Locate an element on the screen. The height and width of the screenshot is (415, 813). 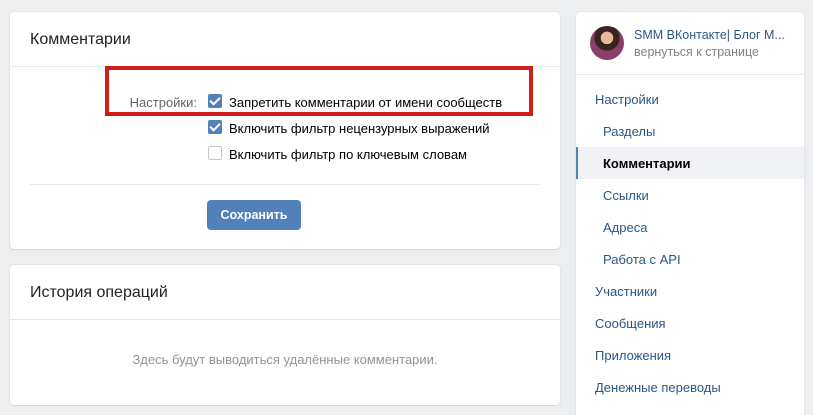
option-row-keyword-filter: Включить фильтр по ключевым словам is located at coordinates (285, 154).